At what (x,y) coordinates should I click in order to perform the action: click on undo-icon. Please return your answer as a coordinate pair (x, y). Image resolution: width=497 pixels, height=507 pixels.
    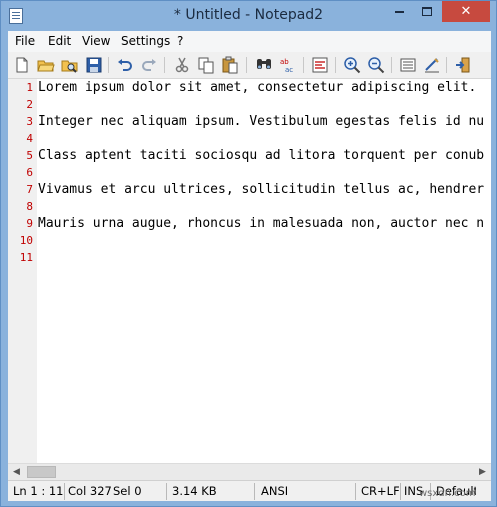
    Looking at the image, I should click on (125, 65).